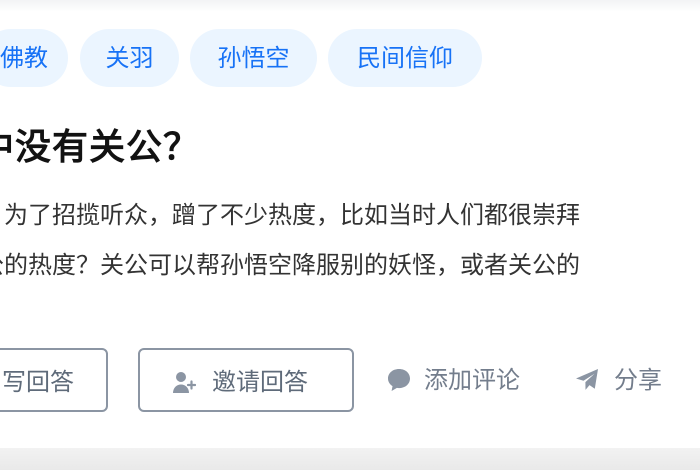  I want to click on question-actions: 写回答 邀请回答 添加评论 分享, so click(350, 382).